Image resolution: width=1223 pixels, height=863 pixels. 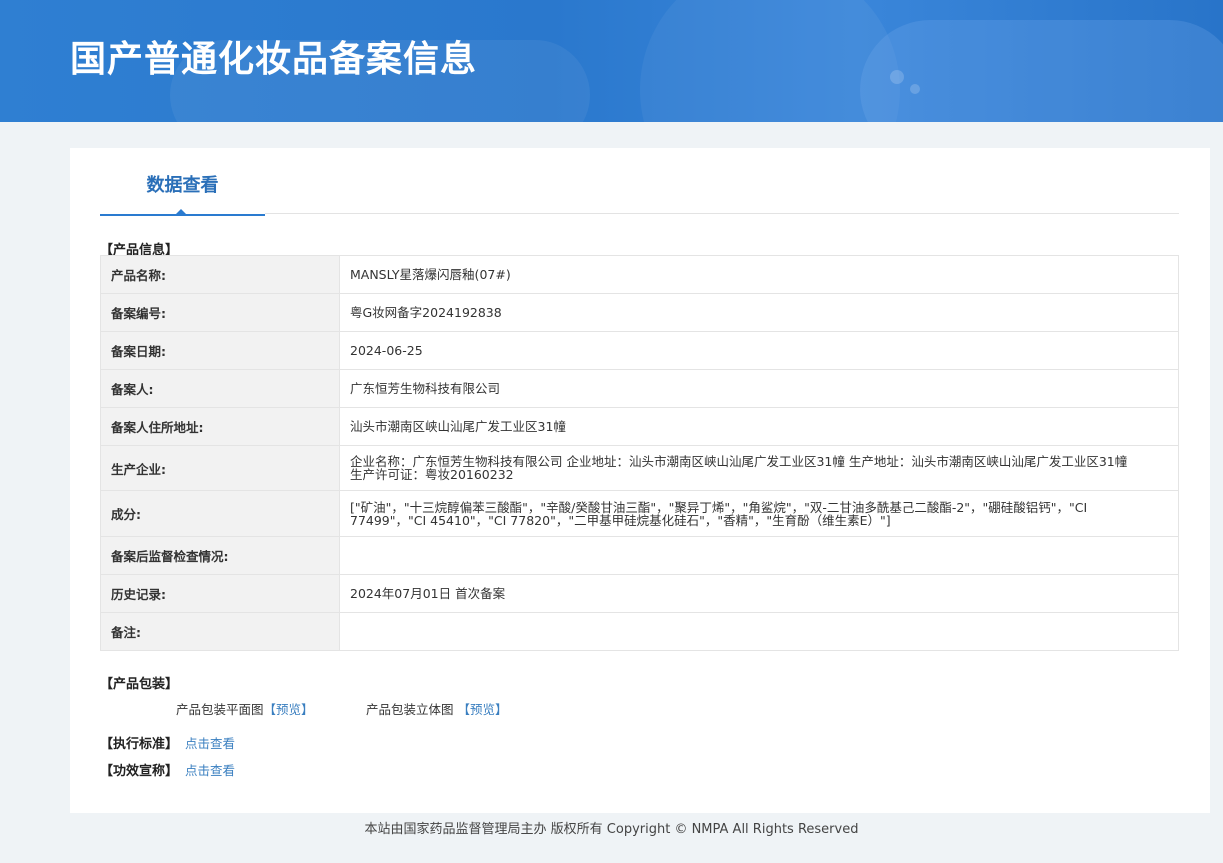 I want to click on row-value: 广东恒芳生物科技有限公司, so click(x=759, y=388).